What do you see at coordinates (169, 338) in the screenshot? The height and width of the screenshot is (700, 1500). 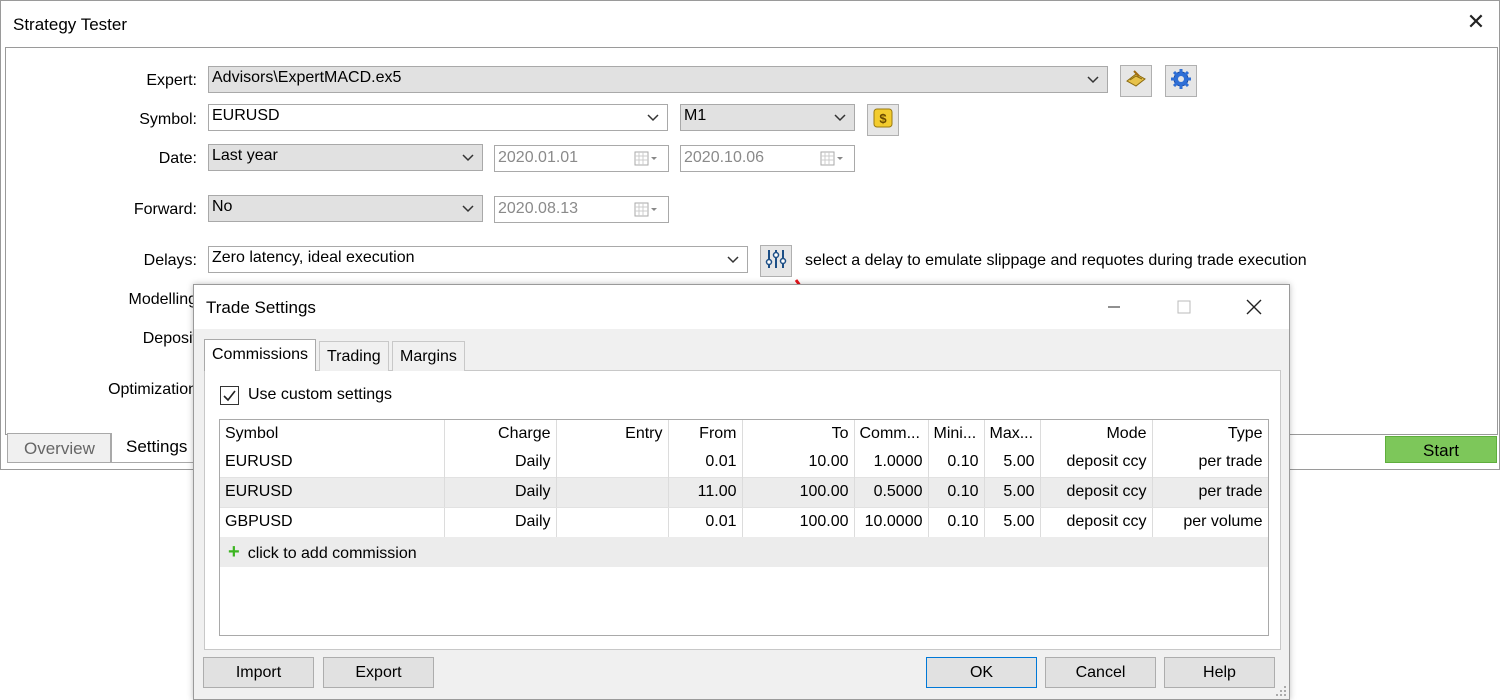 I see `deposit-label: Deposit` at bounding box center [169, 338].